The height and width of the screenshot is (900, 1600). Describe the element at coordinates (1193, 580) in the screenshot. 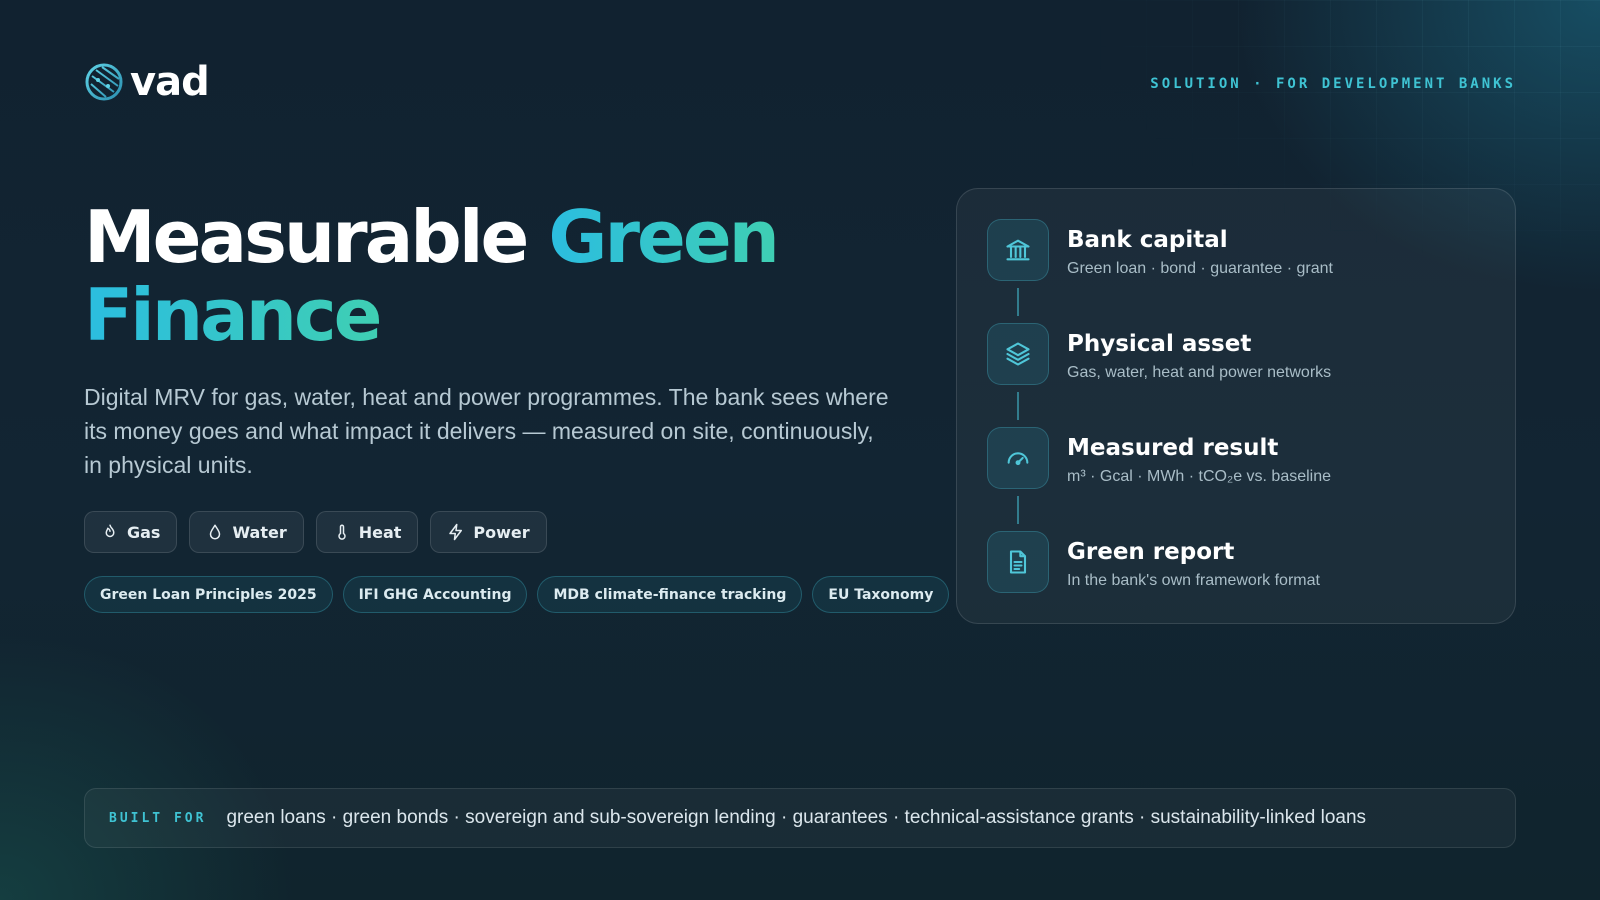

I see `step-subtitle: In the bank's own framework format` at that location.